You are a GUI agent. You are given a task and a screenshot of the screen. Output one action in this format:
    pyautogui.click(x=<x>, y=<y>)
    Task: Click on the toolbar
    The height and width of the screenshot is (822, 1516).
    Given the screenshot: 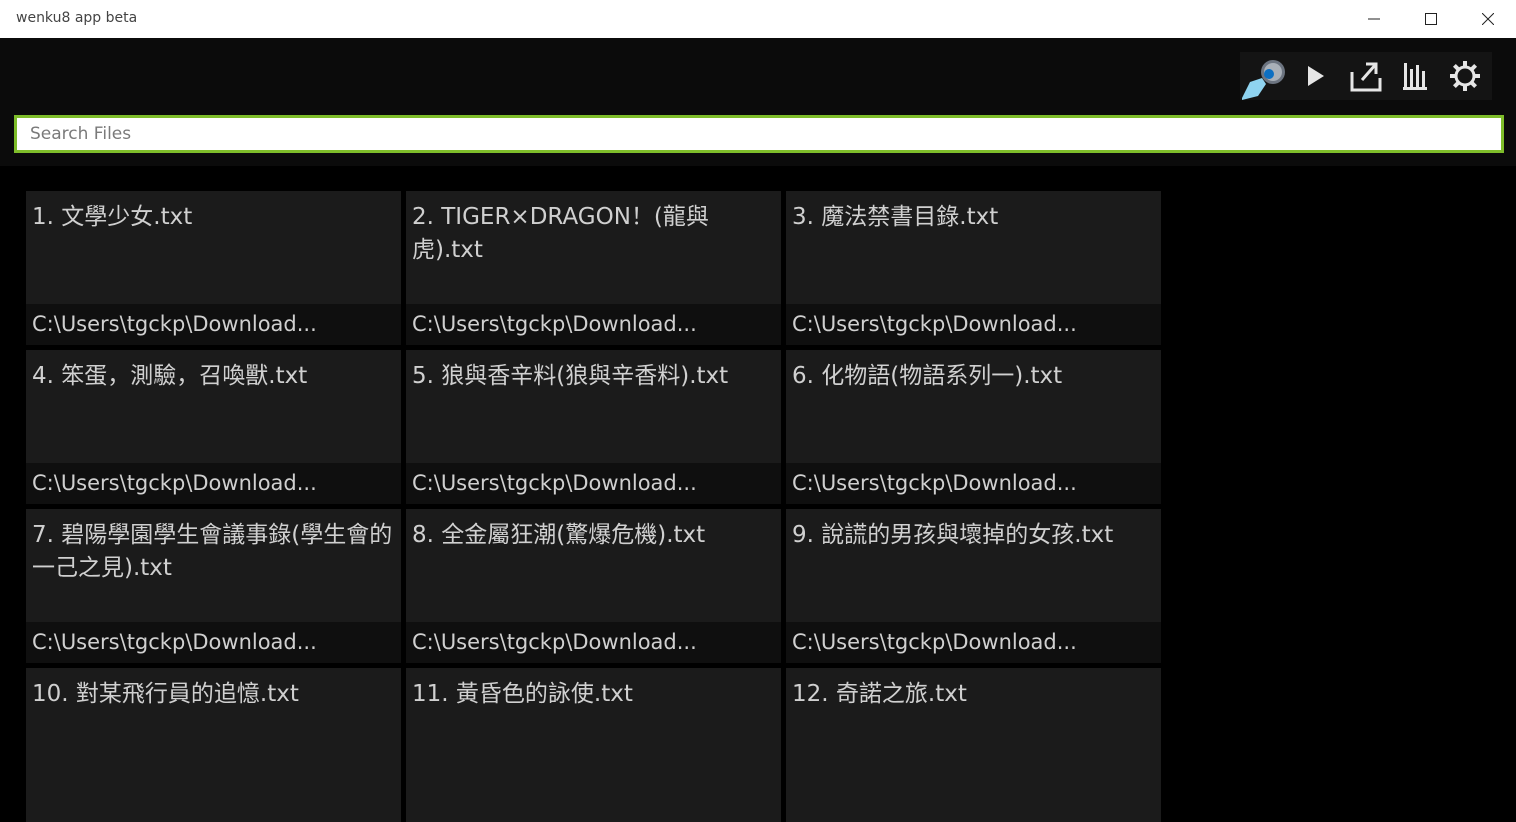 What is the action you would take?
    pyautogui.click(x=1366, y=76)
    